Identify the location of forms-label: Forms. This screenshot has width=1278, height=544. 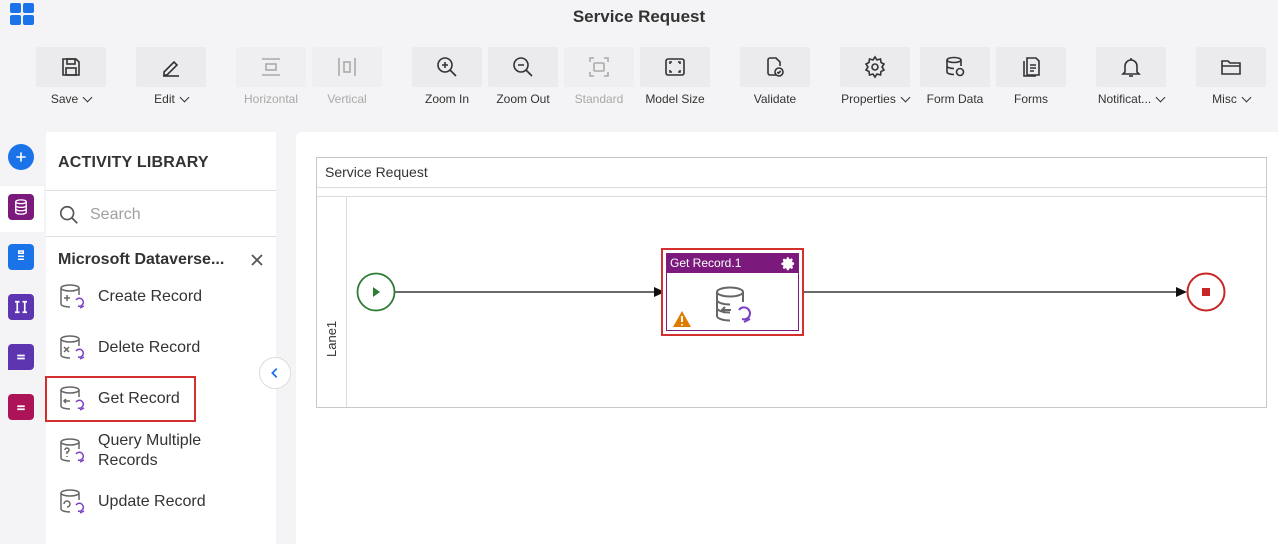
(1031, 99).